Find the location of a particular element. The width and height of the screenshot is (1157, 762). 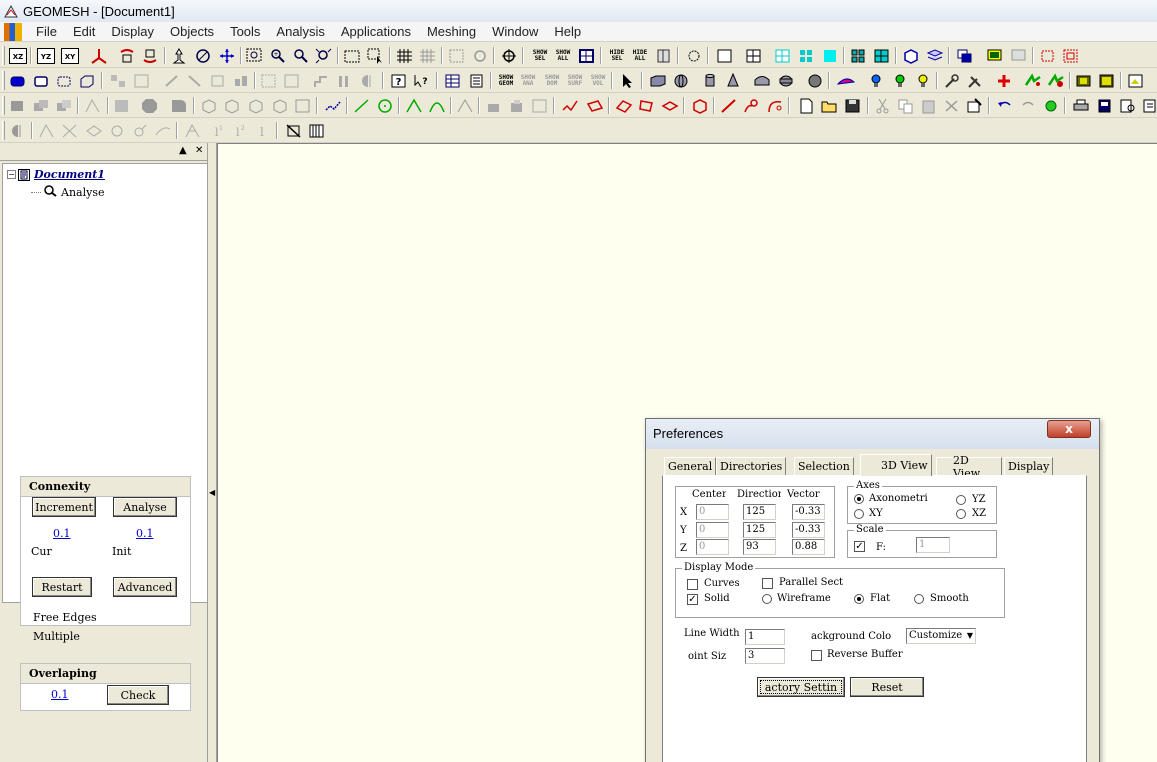

help-icon: ? is located at coordinates (399, 80).